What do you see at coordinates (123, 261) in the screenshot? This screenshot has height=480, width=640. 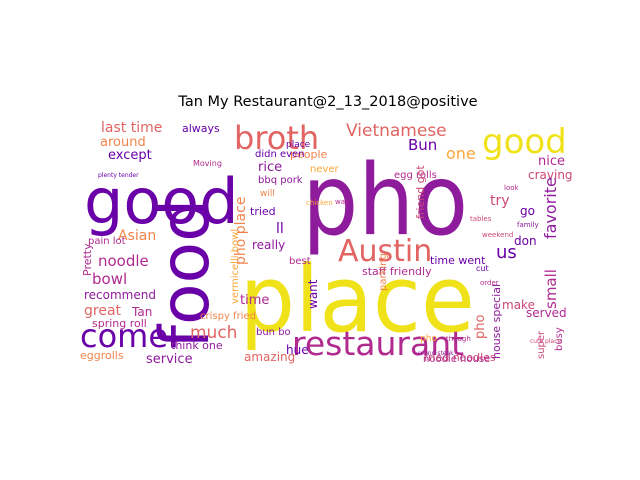 I see `word: noodle` at bounding box center [123, 261].